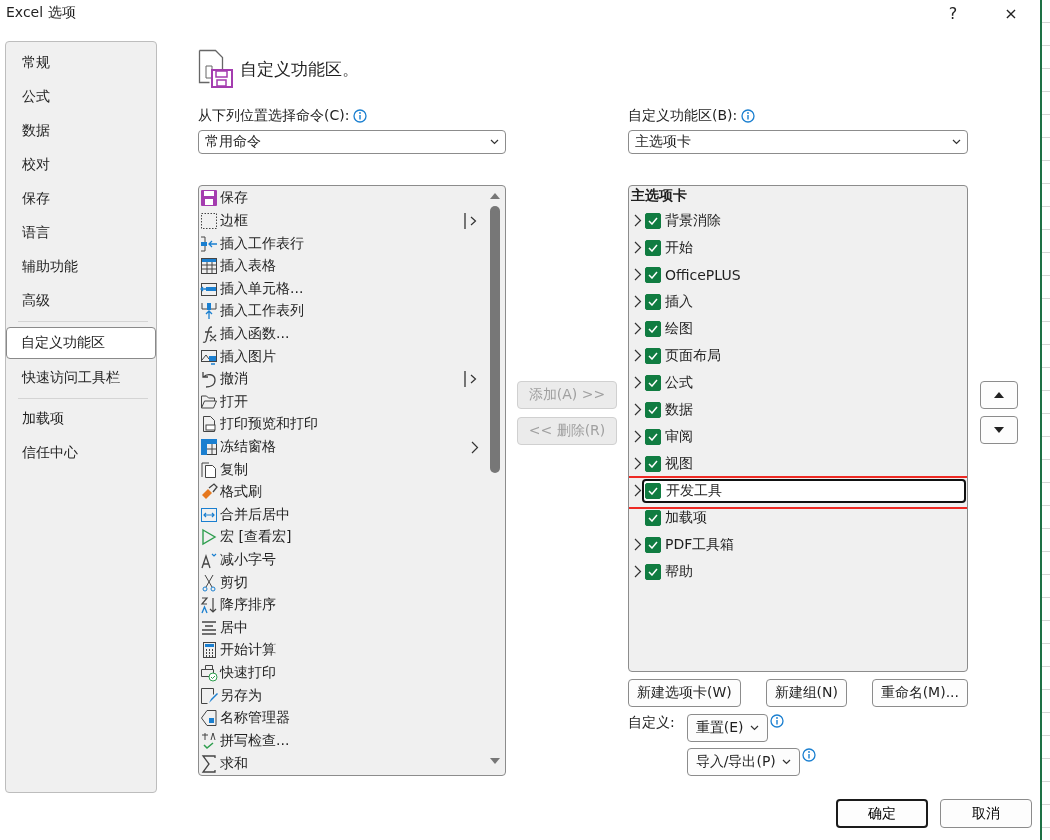  Describe the element at coordinates (342, 560) in the screenshot. I see `command-item: 减小字号` at that location.